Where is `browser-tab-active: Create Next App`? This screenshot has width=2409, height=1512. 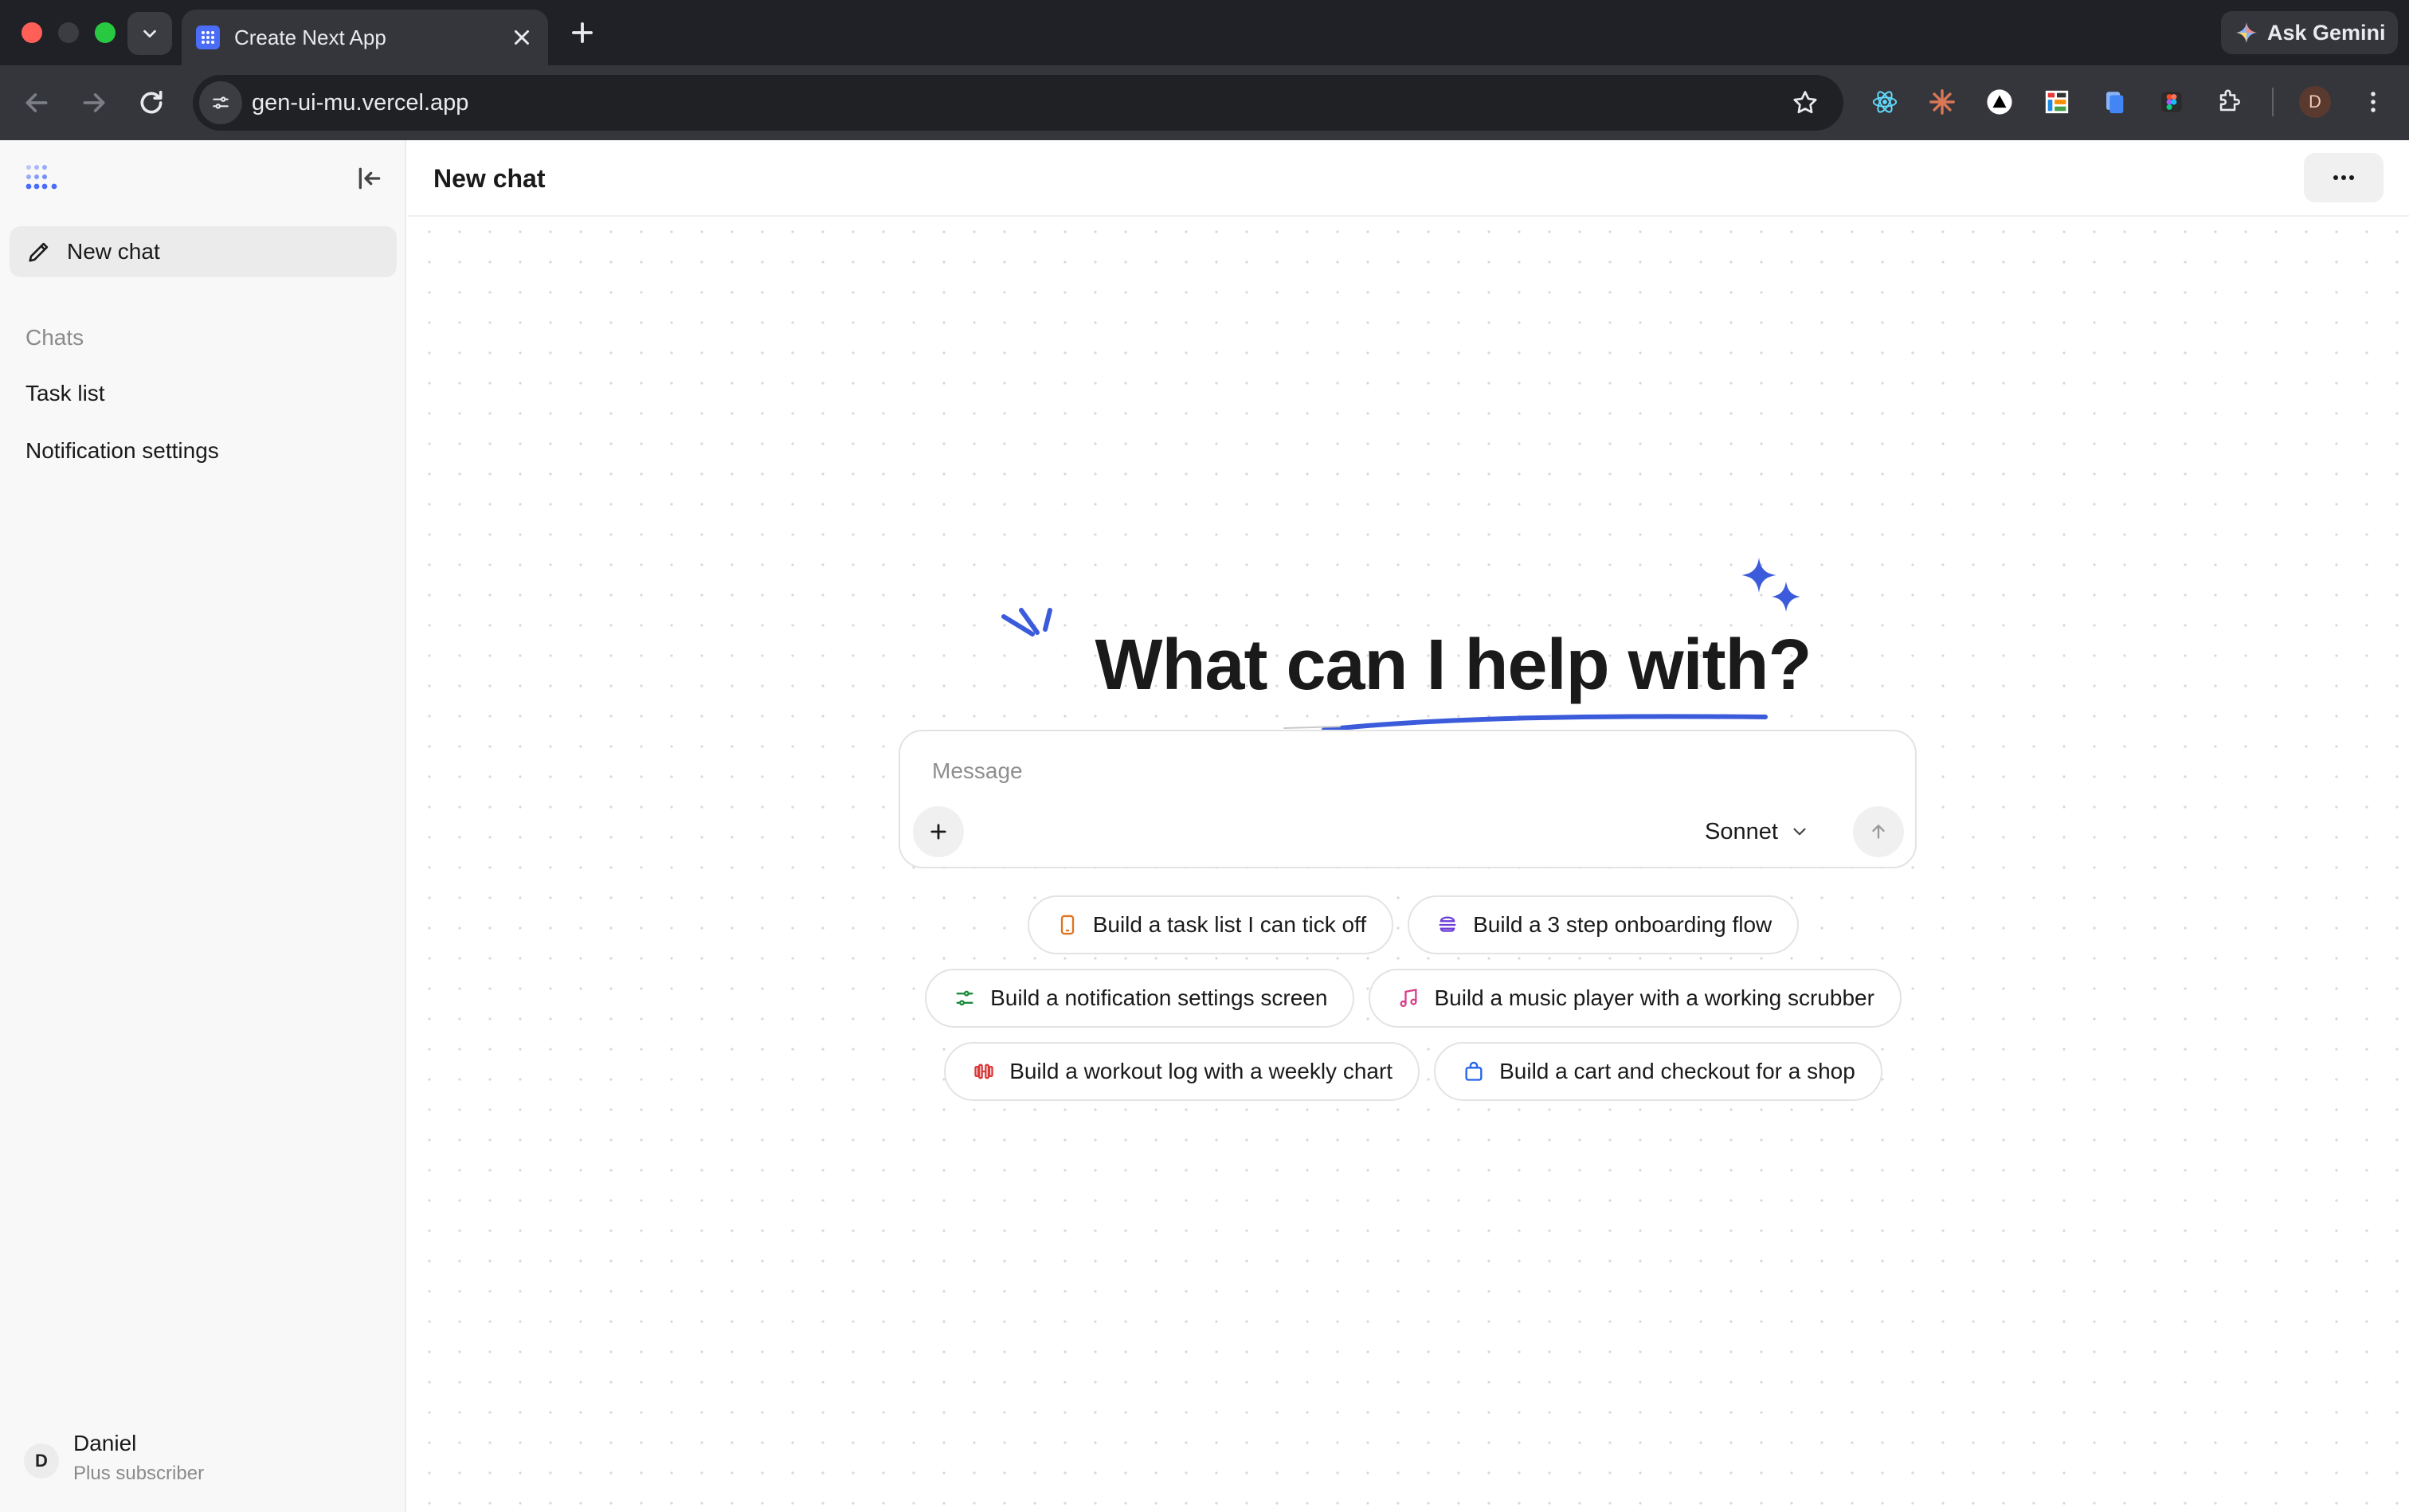 browser-tab-active: Create Next App is located at coordinates (365, 38).